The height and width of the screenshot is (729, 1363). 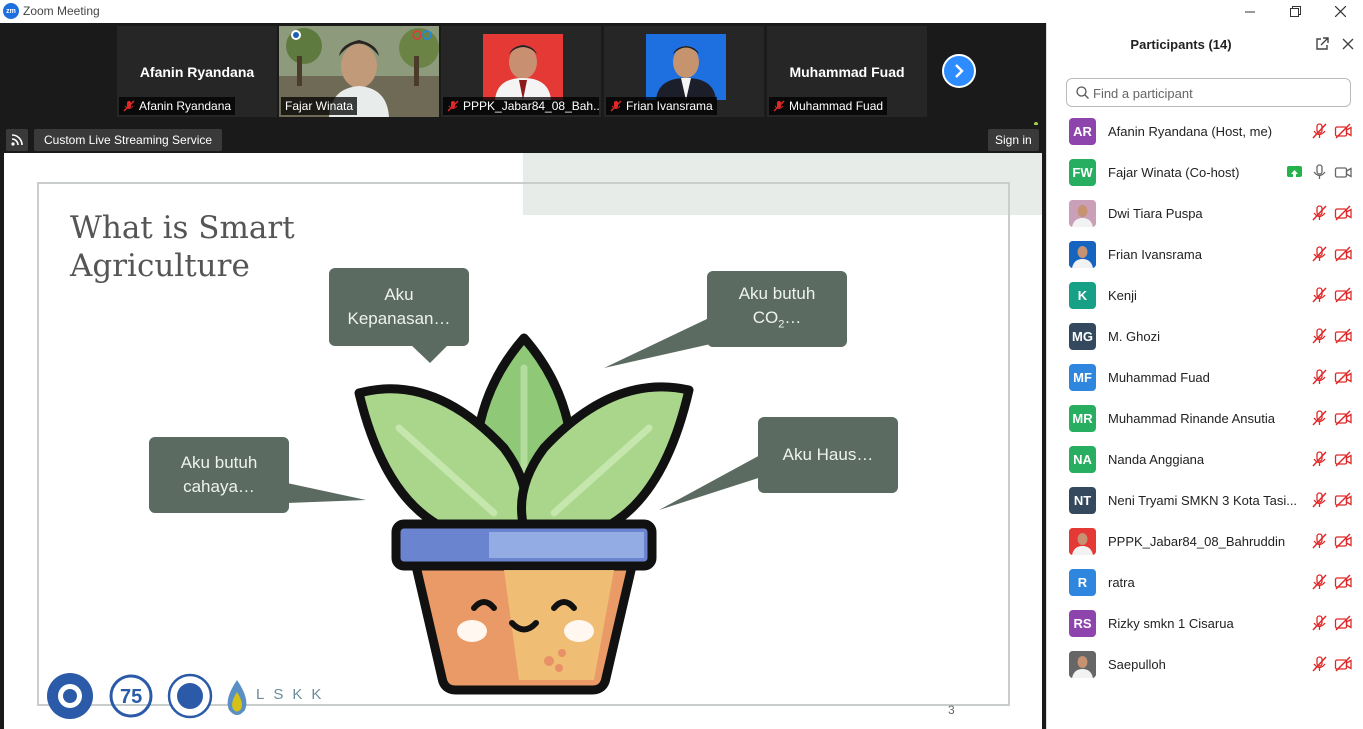 I want to click on zoom-logo-icon: zm, so click(x=11, y=11).